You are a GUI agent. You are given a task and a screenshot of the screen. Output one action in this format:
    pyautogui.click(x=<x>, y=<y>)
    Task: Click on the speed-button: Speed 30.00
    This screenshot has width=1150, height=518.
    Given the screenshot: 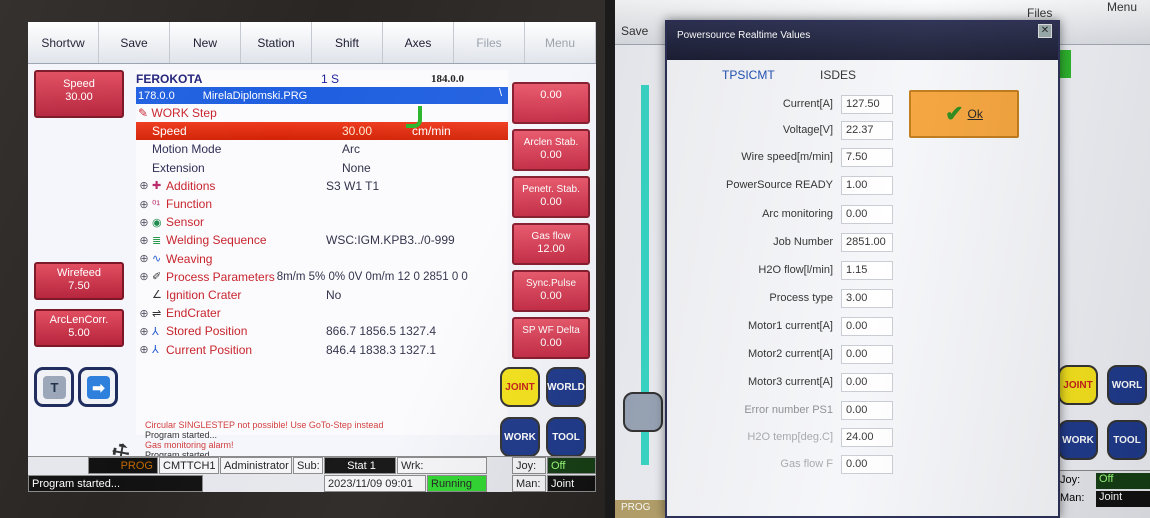 What is the action you would take?
    pyautogui.click(x=79, y=94)
    